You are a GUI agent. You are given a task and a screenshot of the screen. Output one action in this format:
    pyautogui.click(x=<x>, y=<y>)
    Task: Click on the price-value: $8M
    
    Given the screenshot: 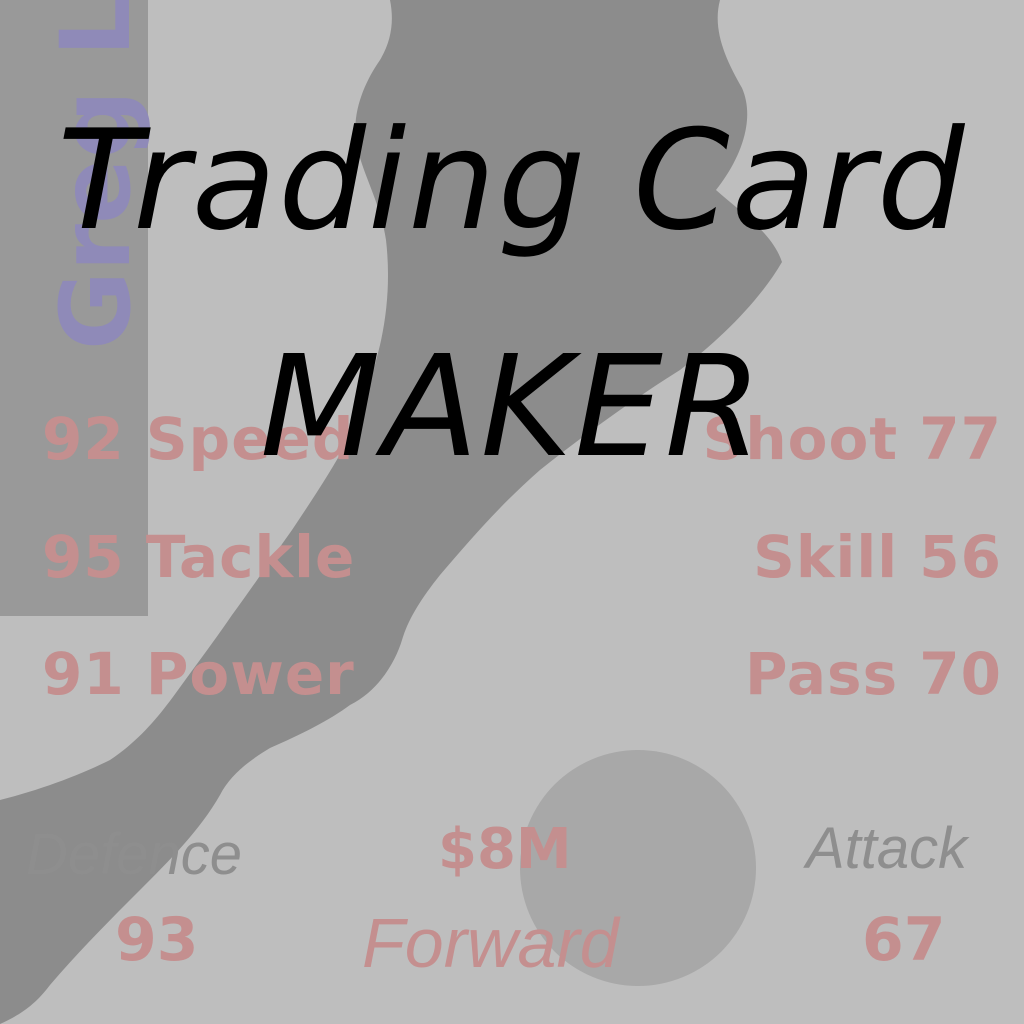 What is the action you would take?
    pyautogui.click(x=505, y=849)
    